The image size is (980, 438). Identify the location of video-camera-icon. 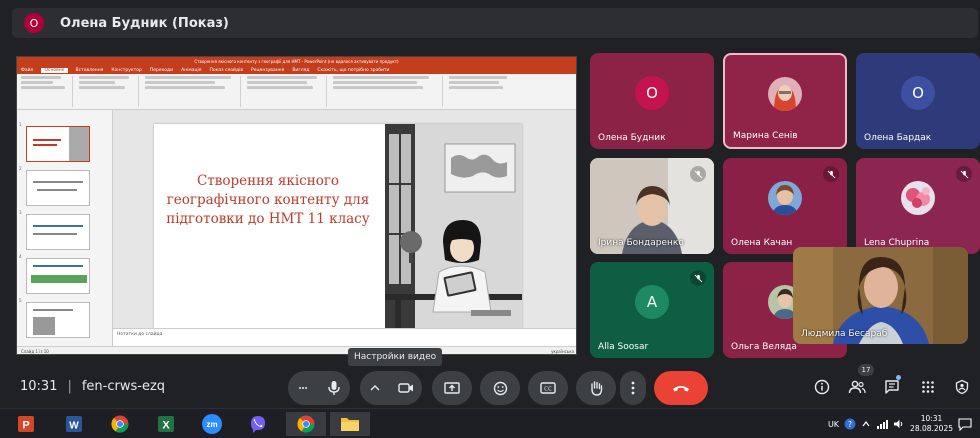
(405, 388).